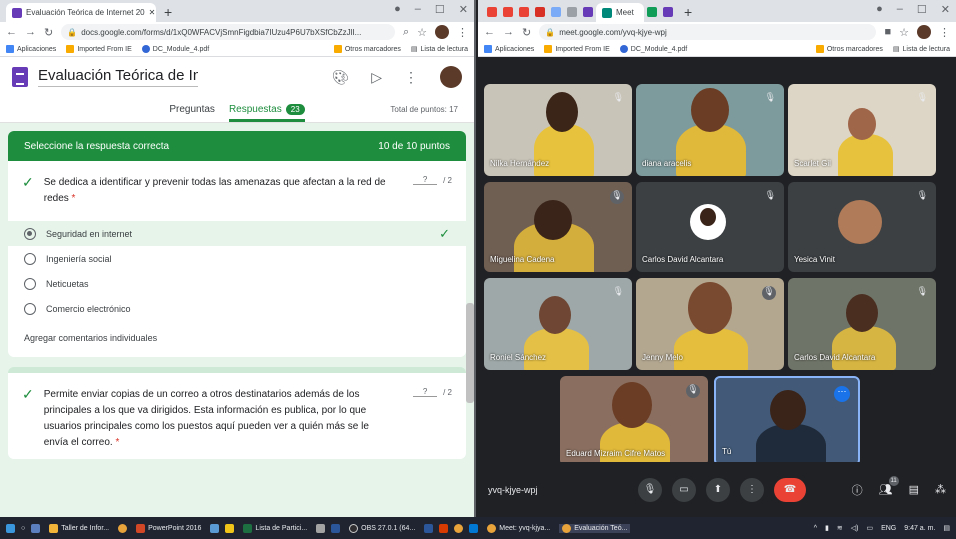 This screenshot has width=956, height=539. Describe the element at coordinates (855, 528) in the screenshot. I see `volume-icon: ◁)` at that location.